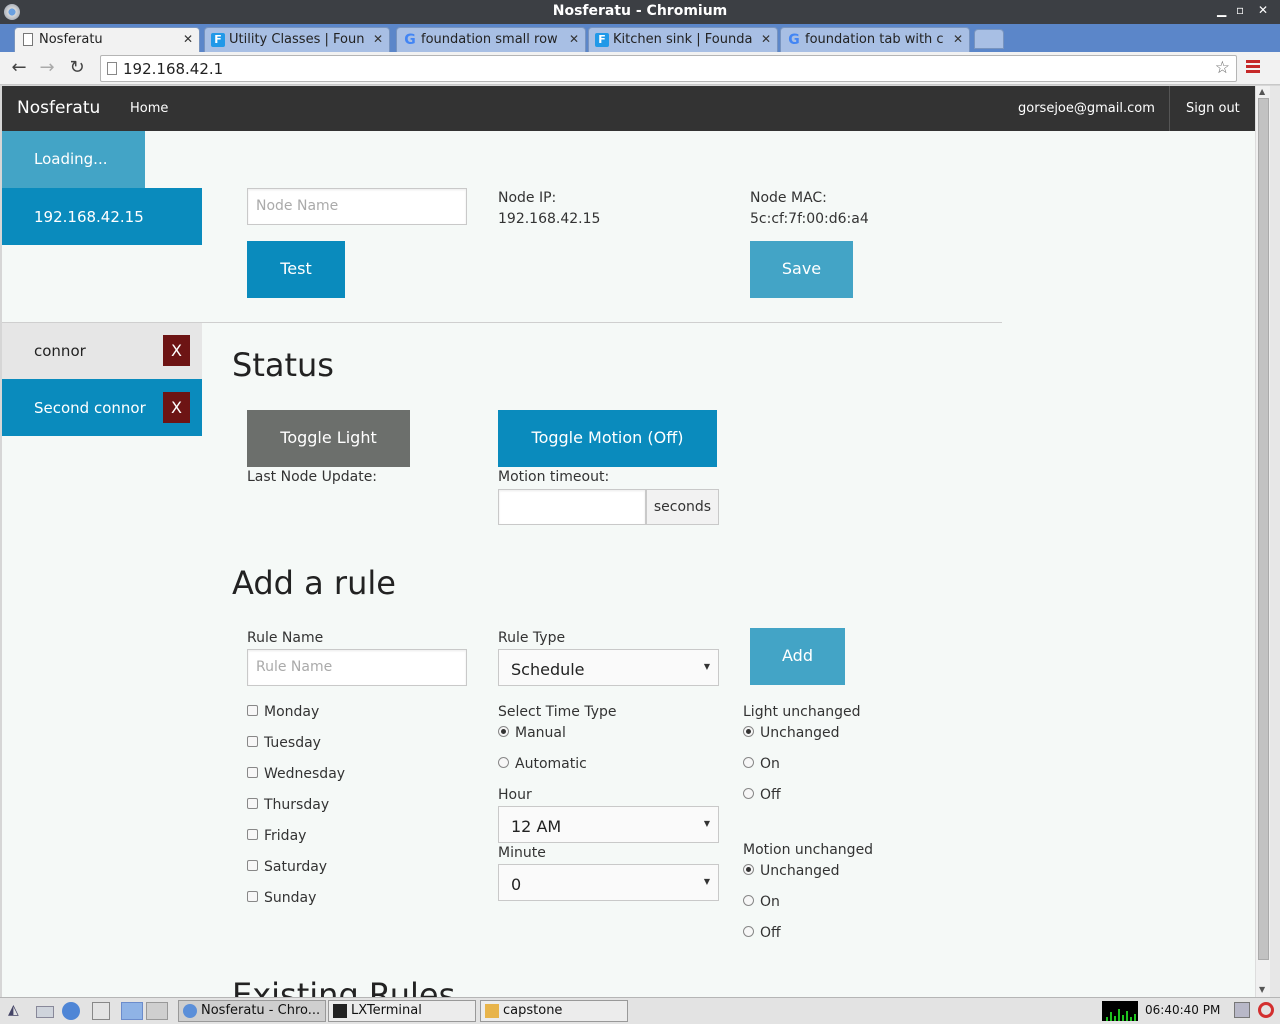  Describe the element at coordinates (608, 824) in the screenshot. I see `hour-select: 12 AM ▼` at that location.